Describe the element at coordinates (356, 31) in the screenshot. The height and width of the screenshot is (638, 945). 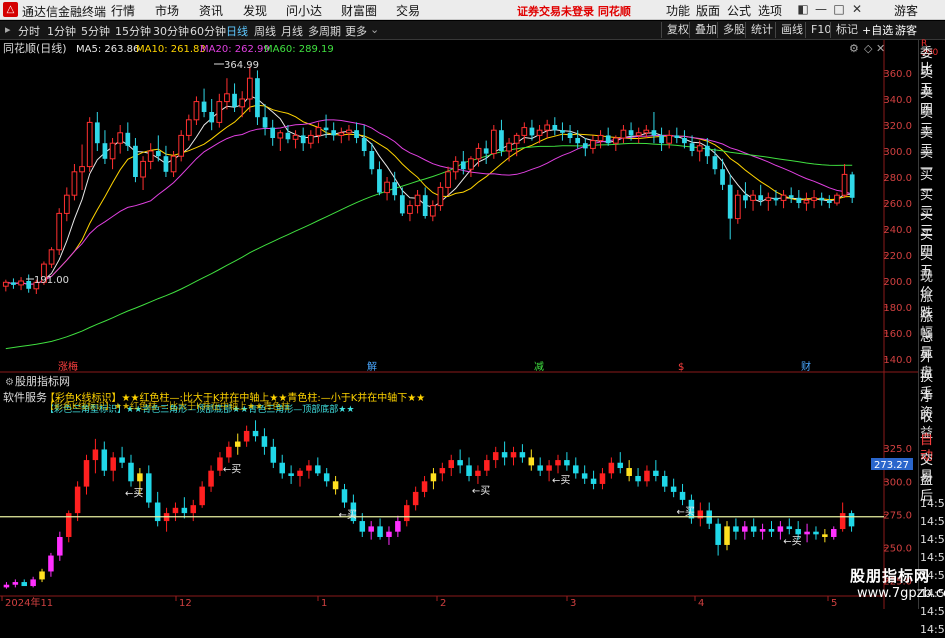
I see `tab-gengduo: 更多` at that location.